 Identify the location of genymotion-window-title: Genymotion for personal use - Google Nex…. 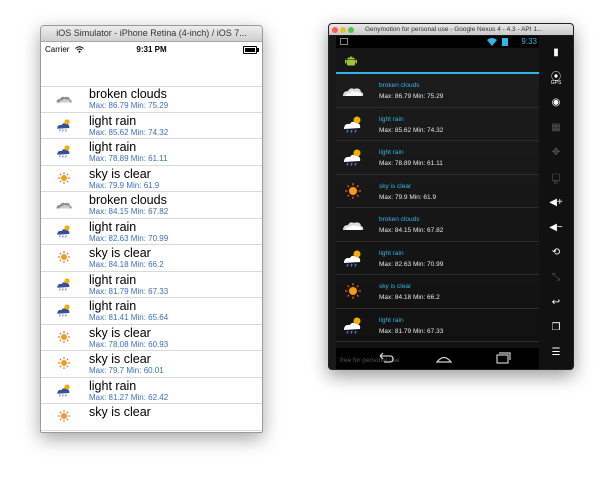
(454, 29).